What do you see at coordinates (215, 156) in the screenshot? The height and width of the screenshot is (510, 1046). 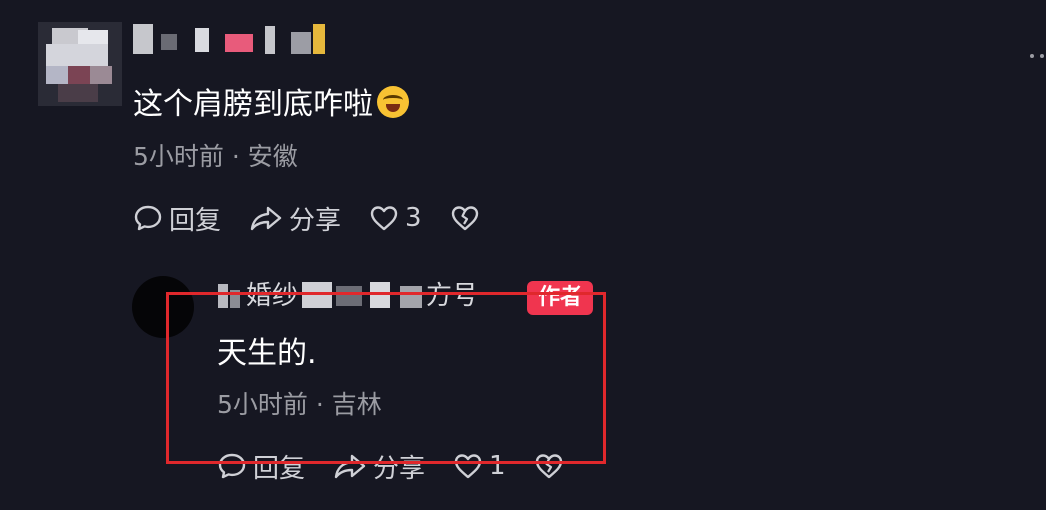 I see `comment-meta: 5小时前 · 安徽` at bounding box center [215, 156].